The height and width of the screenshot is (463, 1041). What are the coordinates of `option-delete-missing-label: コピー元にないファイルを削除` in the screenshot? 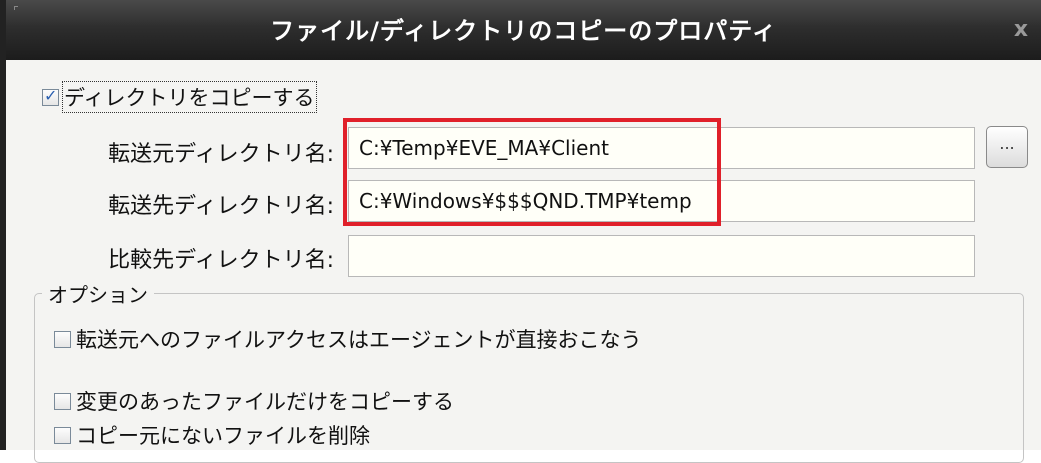 It's located at (223, 435).